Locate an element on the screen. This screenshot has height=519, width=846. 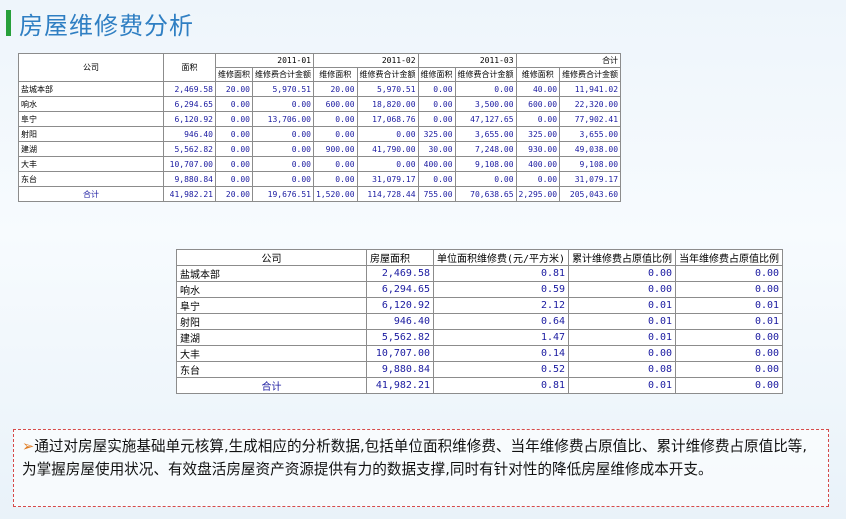
area-cell: 9,880.84 is located at coordinates (400, 369).